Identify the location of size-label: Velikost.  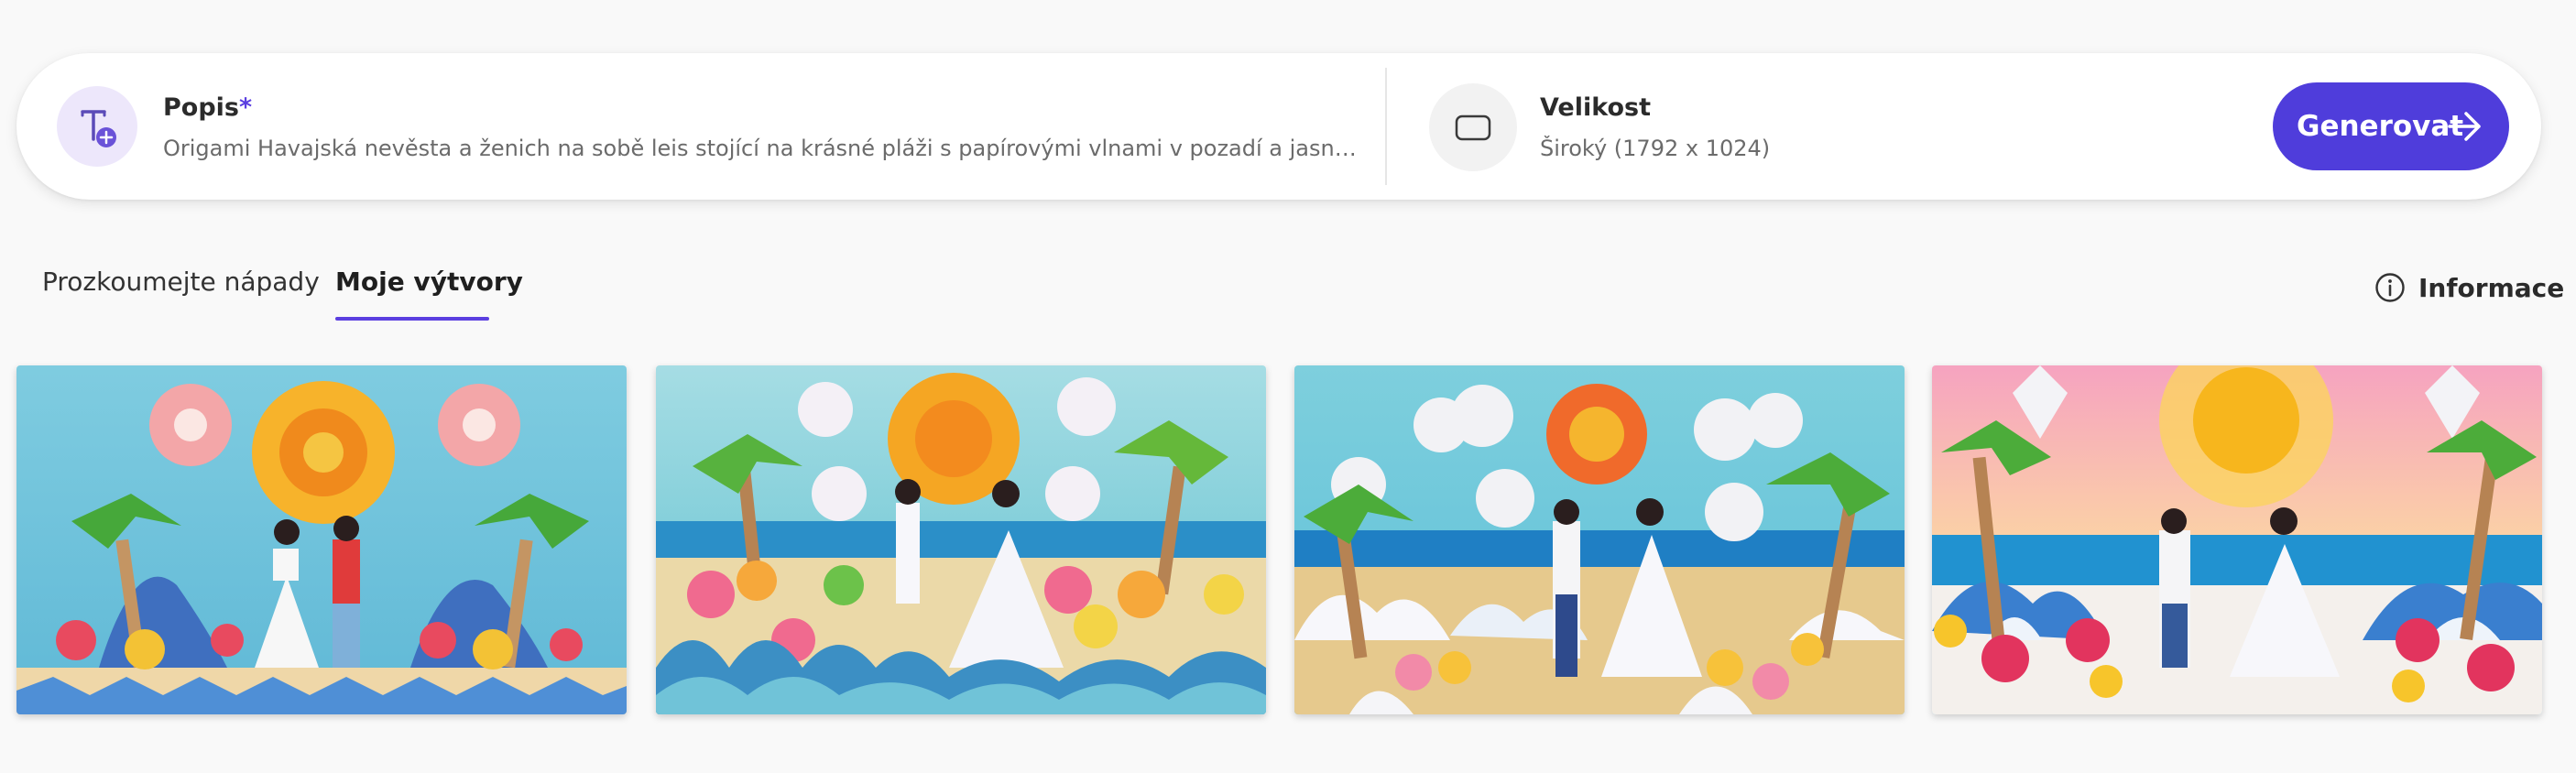
(1595, 107).